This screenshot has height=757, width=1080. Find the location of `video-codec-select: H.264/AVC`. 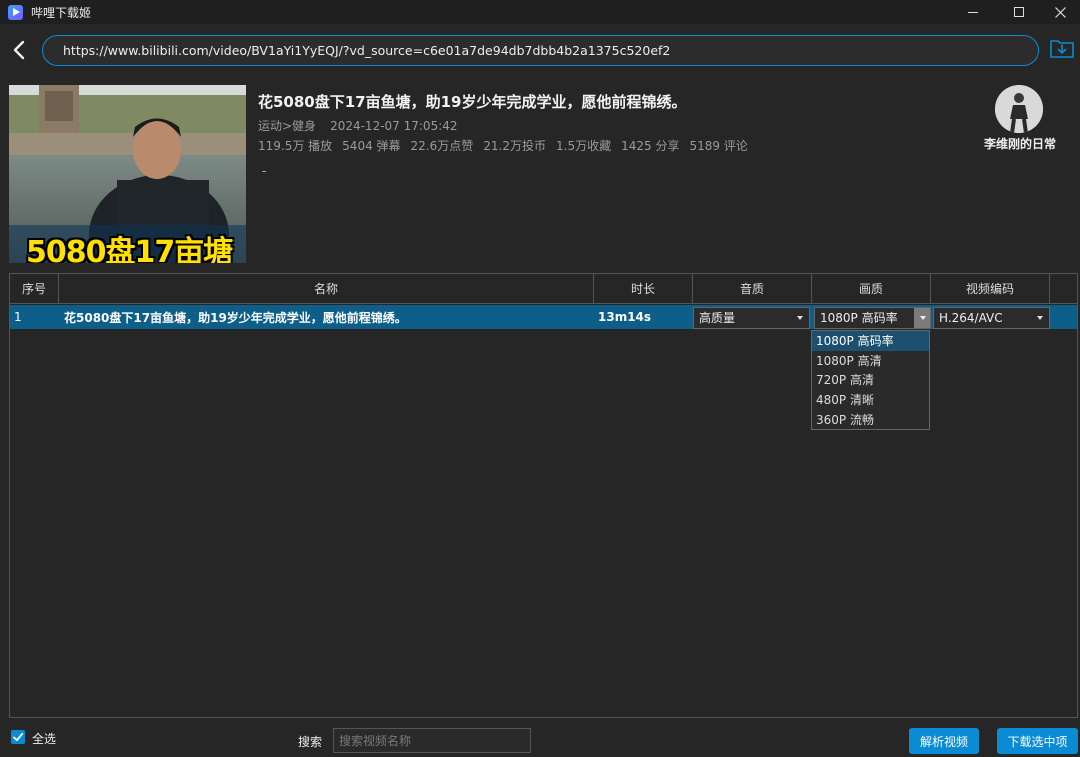

video-codec-select: H.264/AVC is located at coordinates (991, 317).